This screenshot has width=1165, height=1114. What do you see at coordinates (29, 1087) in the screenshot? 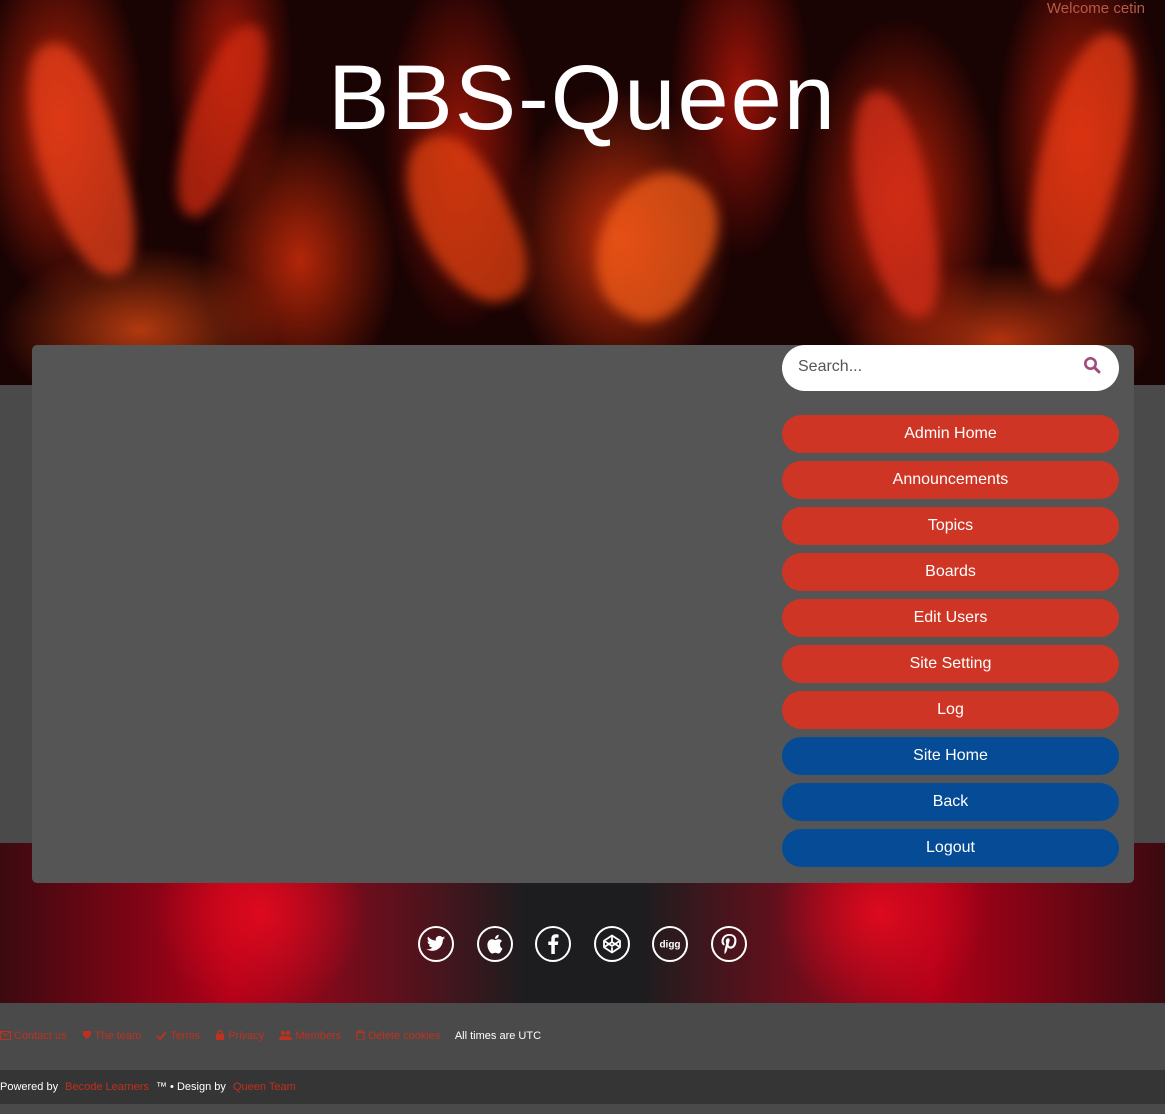
I see `powered-by-text: Powered by` at bounding box center [29, 1087].